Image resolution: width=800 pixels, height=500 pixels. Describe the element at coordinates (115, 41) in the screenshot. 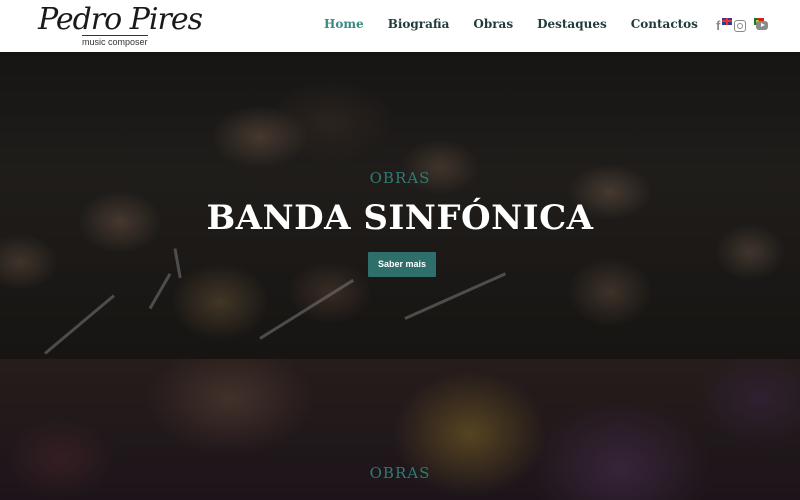

I see `logo-tagline: music composer` at that location.